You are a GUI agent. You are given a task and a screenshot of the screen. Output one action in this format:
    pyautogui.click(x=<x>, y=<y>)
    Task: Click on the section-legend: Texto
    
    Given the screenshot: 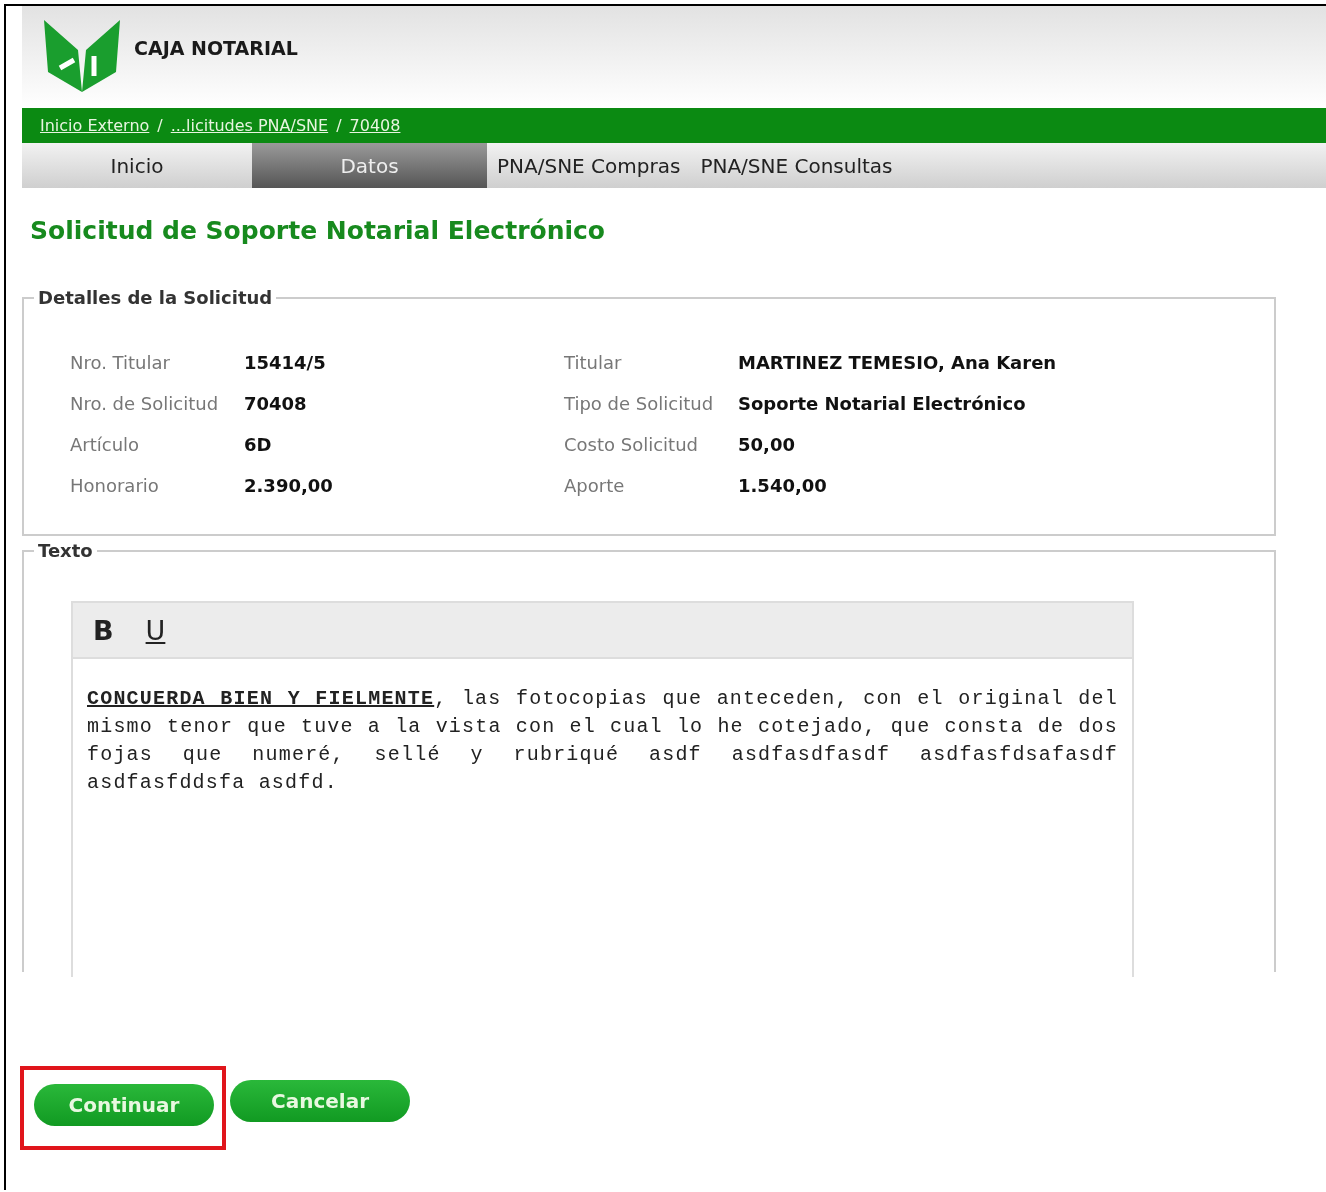 What is the action you would take?
    pyautogui.click(x=65, y=550)
    